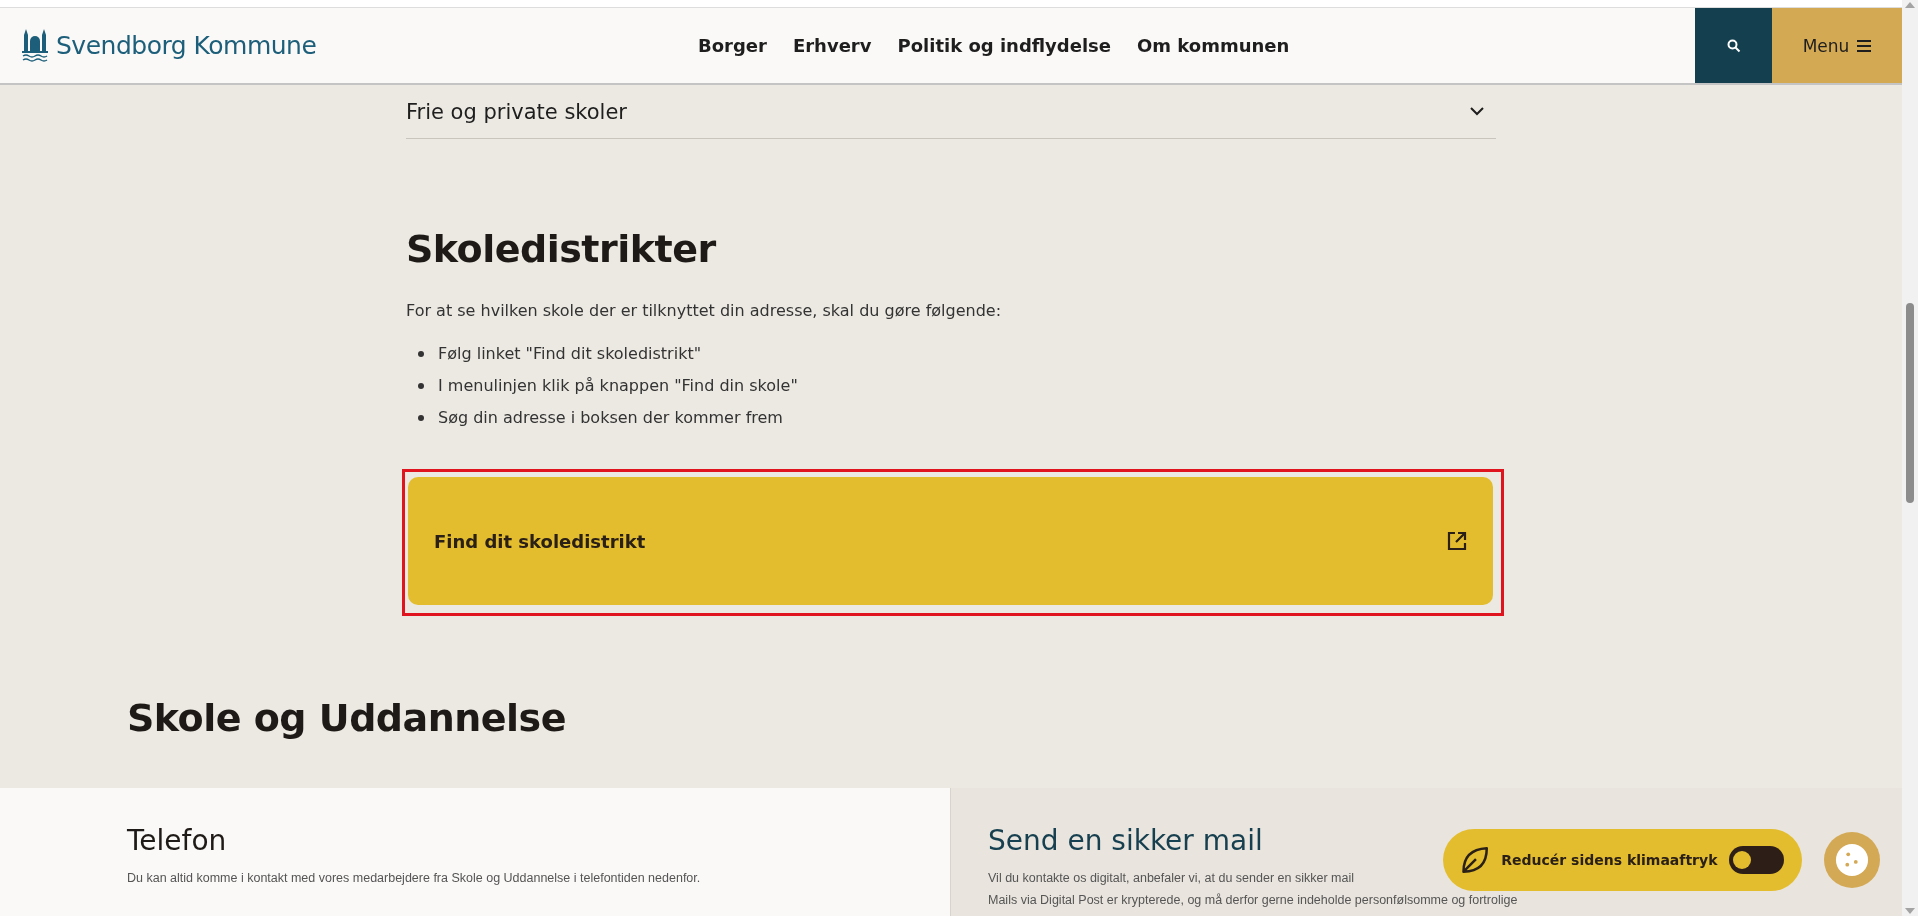 The height and width of the screenshot is (916, 1918). What do you see at coordinates (704, 310) in the screenshot?
I see `intro-text: For at se hvilken skole der er tilknyttet din adresse, skal du gøre følgende:` at bounding box center [704, 310].